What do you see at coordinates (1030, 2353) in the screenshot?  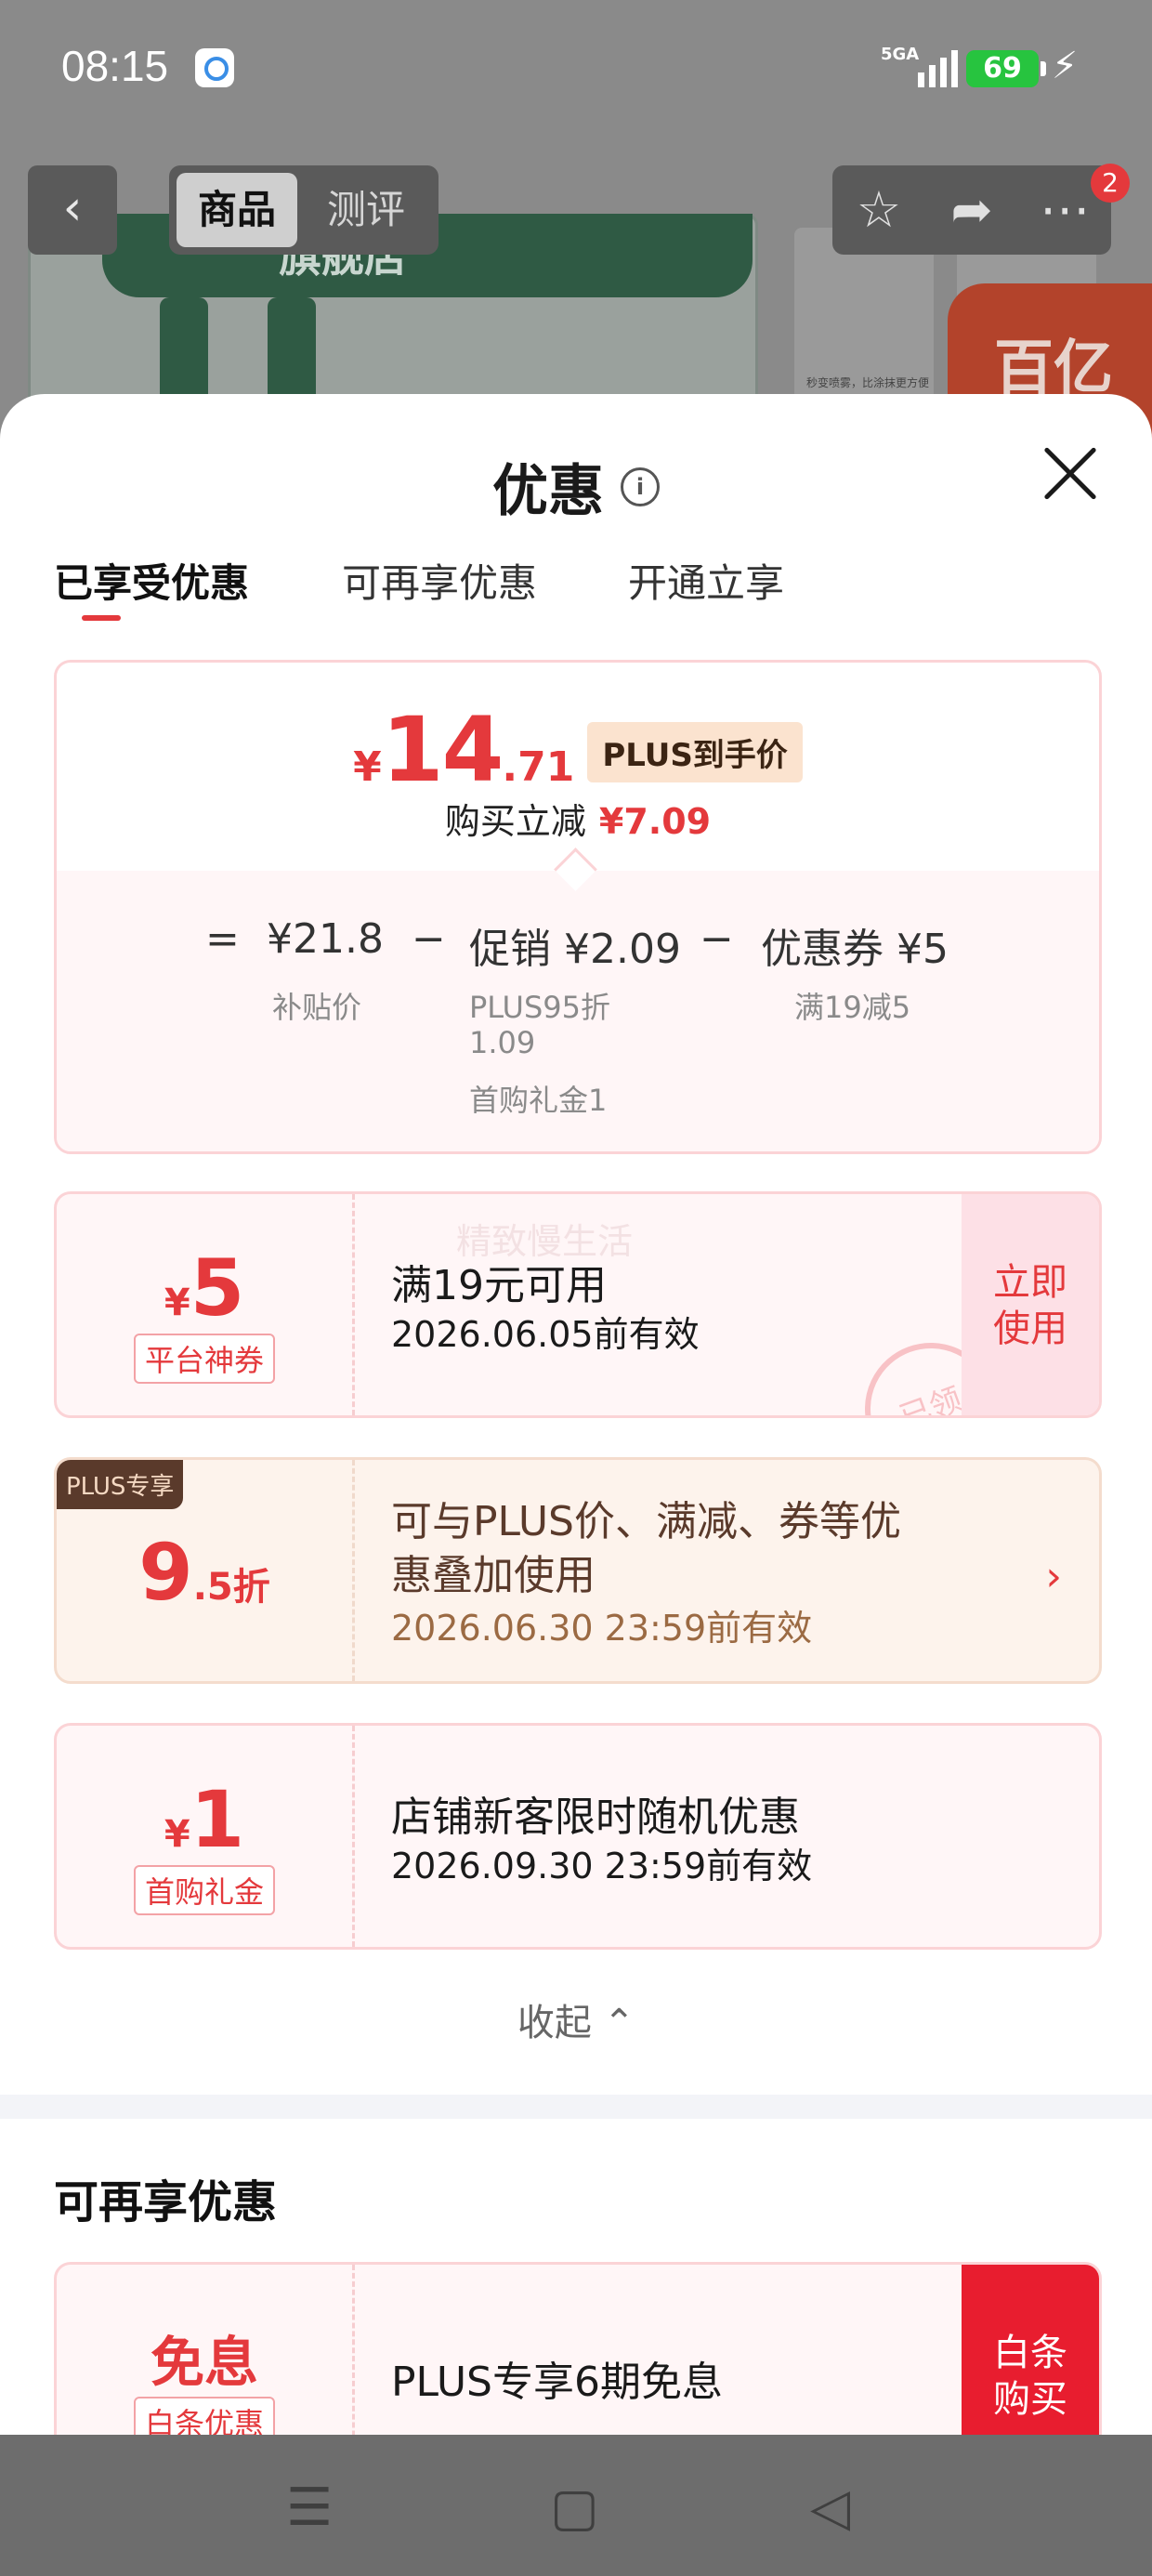 I see `buy-label: 白条` at bounding box center [1030, 2353].